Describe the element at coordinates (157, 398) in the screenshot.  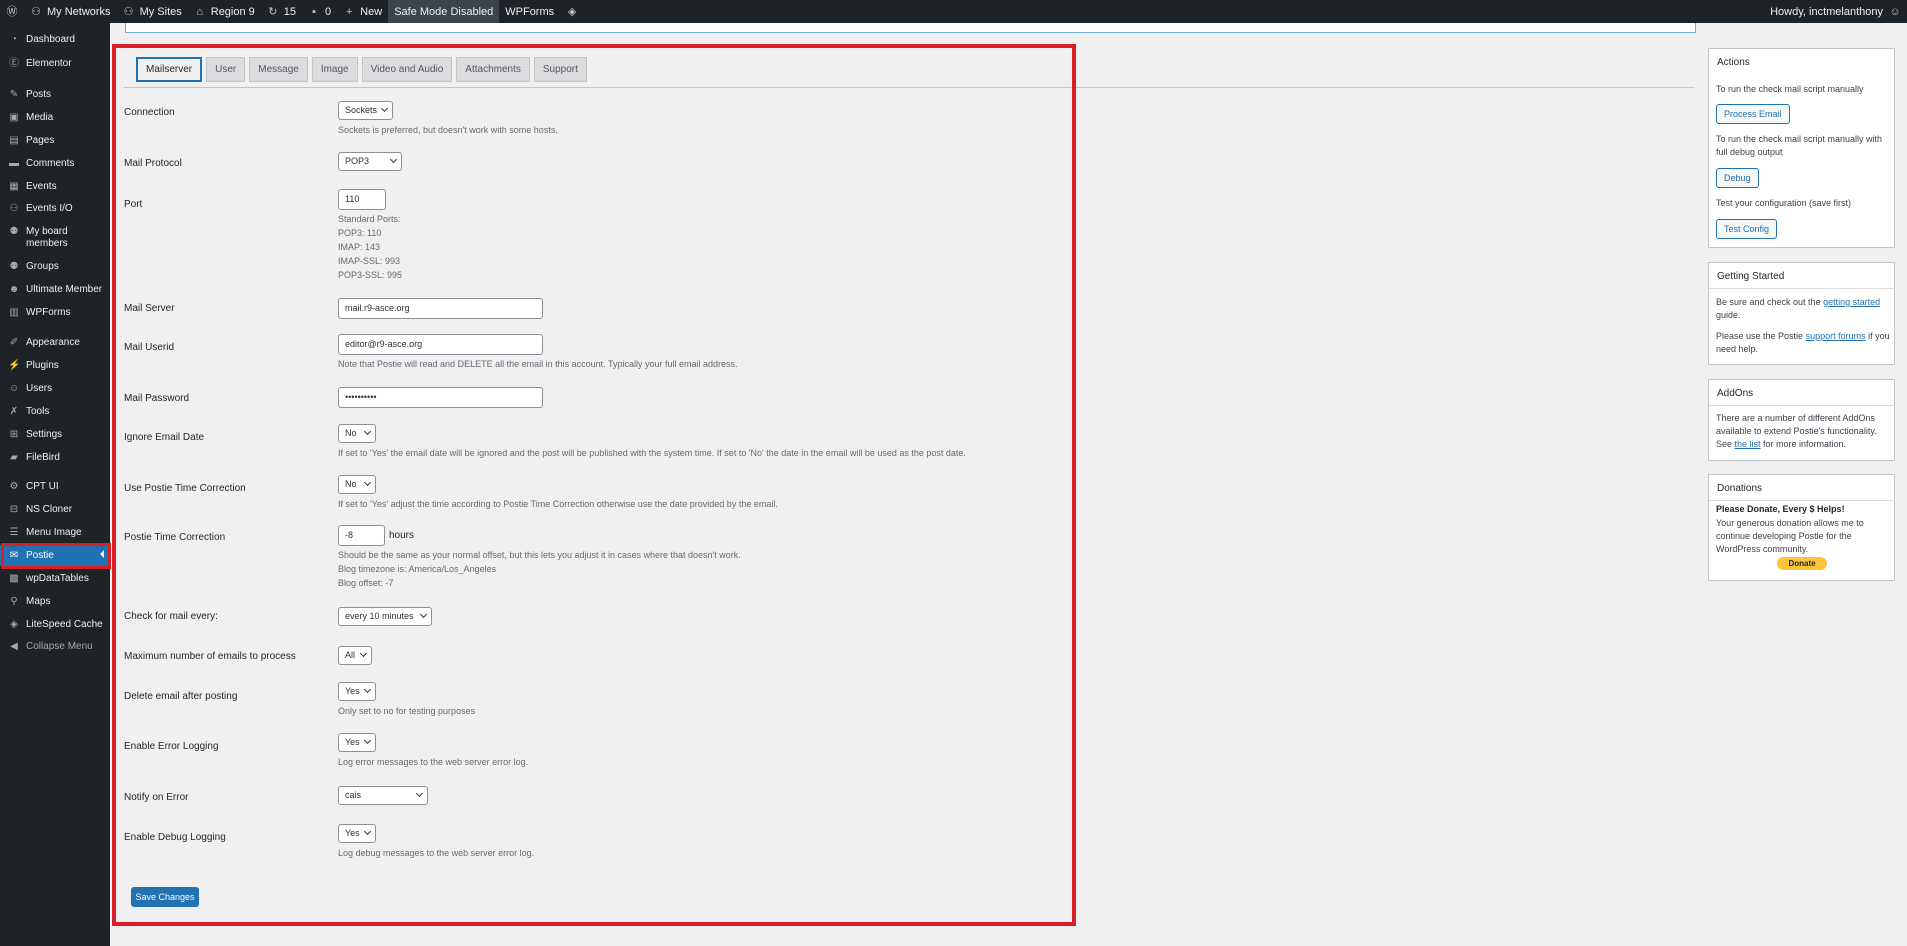
I see `mail-password-label: Mail Password` at that location.